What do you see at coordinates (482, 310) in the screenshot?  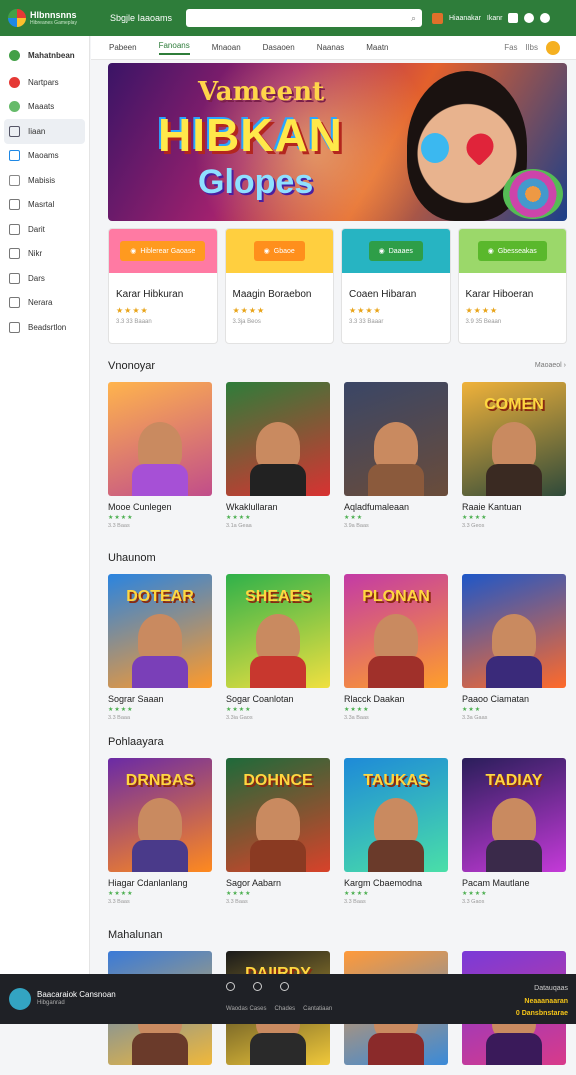 I see `card-rating: ★★★★` at bounding box center [482, 310].